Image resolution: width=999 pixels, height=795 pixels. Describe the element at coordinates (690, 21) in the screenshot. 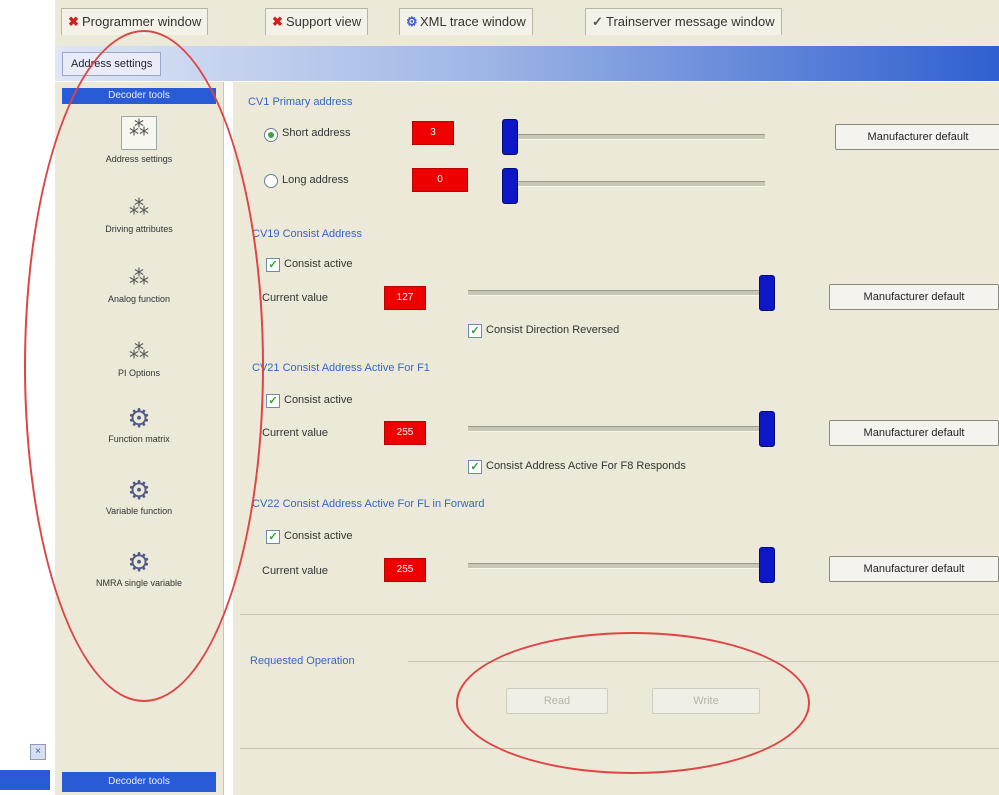

I see `tab-label: Trainserver message window` at that location.